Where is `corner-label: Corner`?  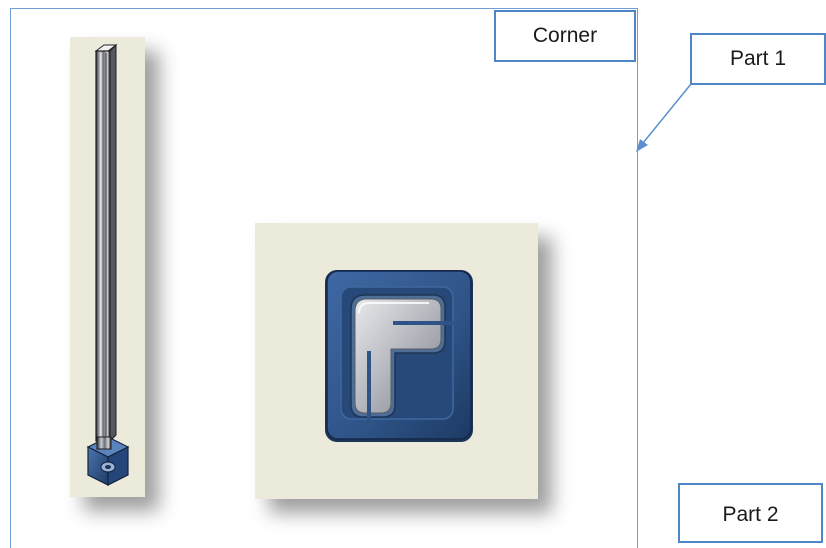 corner-label: Corner is located at coordinates (565, 35).